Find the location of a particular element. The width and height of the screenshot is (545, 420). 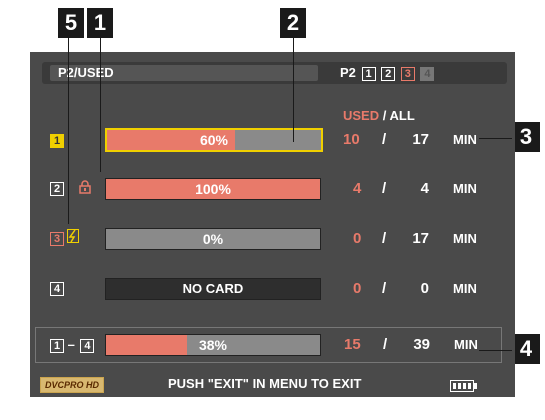

all-header: ALL is located at coordinates (402, 115).